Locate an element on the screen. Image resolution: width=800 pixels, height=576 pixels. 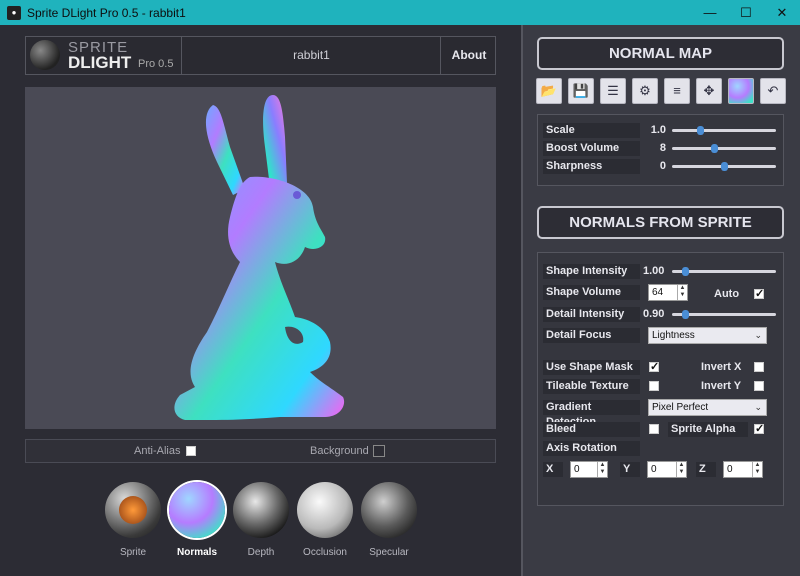
gradient-detection-dropdown: Pixel Perfect ⌄ is located at coordinates (707, 407).